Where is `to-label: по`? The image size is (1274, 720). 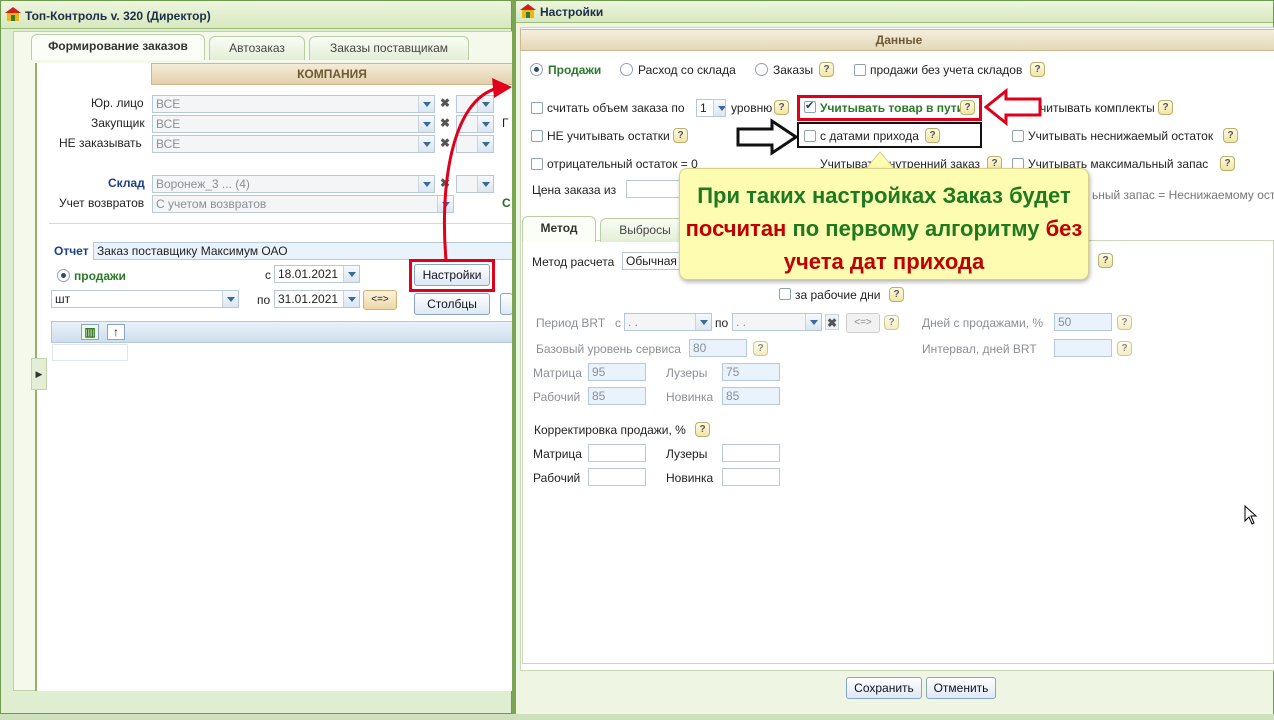
to-label: по is located at coordinates (264, 300).